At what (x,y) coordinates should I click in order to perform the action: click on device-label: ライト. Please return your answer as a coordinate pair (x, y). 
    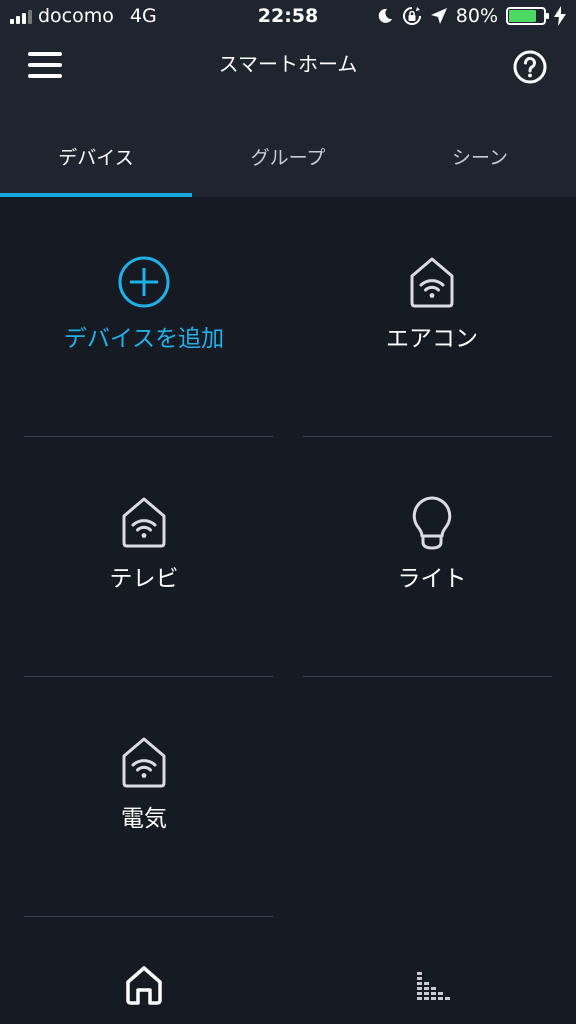
    Looking at the image, I should click on (432, 579).